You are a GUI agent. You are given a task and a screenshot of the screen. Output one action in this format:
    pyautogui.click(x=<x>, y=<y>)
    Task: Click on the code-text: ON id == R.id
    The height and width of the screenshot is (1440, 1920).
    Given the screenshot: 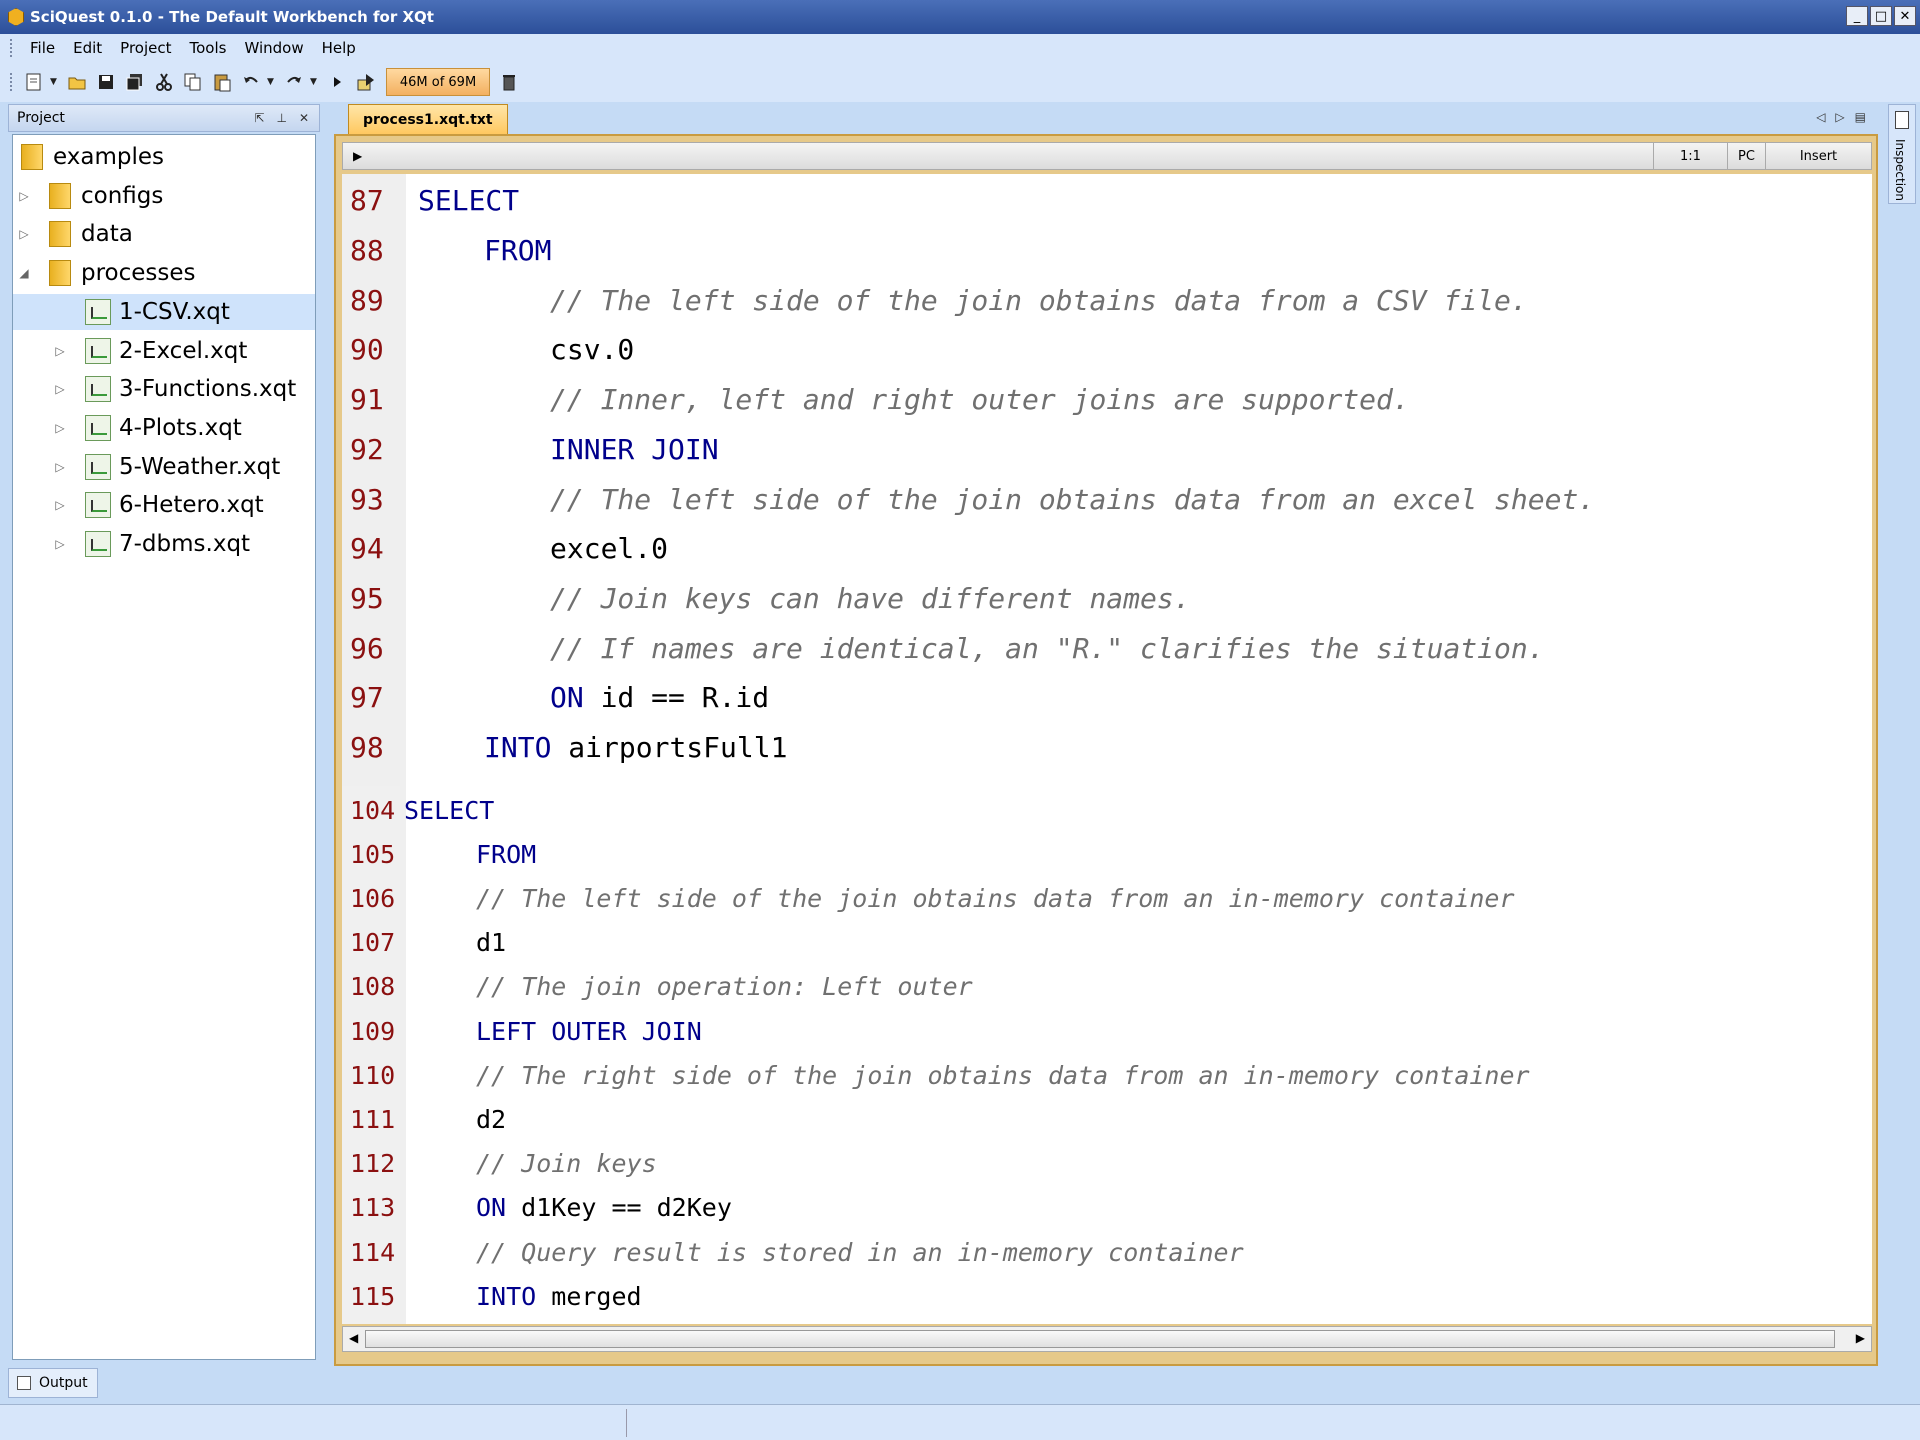 What is the action you would take?
    pyautogui.click(x=583, y=697)
    